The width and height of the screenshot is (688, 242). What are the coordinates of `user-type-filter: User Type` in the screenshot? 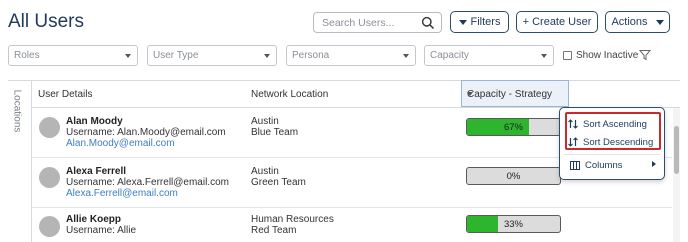 It's located at (212, 55).